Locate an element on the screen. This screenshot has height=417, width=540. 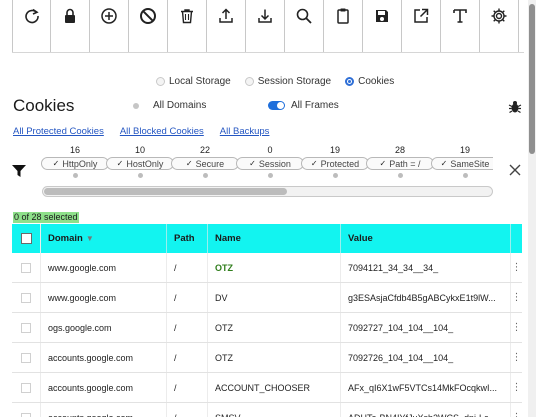
value-column-header: Value is located at coordinates (426, 238).